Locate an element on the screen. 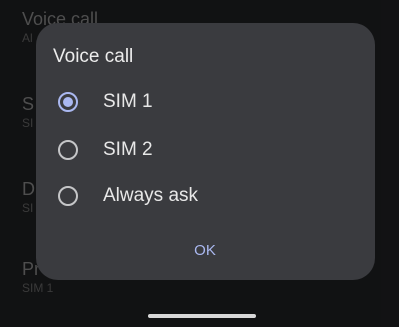 Image resolution: width=399 pixels, height=327 pixels. navigation-handle is located at coordinates (202, 316).